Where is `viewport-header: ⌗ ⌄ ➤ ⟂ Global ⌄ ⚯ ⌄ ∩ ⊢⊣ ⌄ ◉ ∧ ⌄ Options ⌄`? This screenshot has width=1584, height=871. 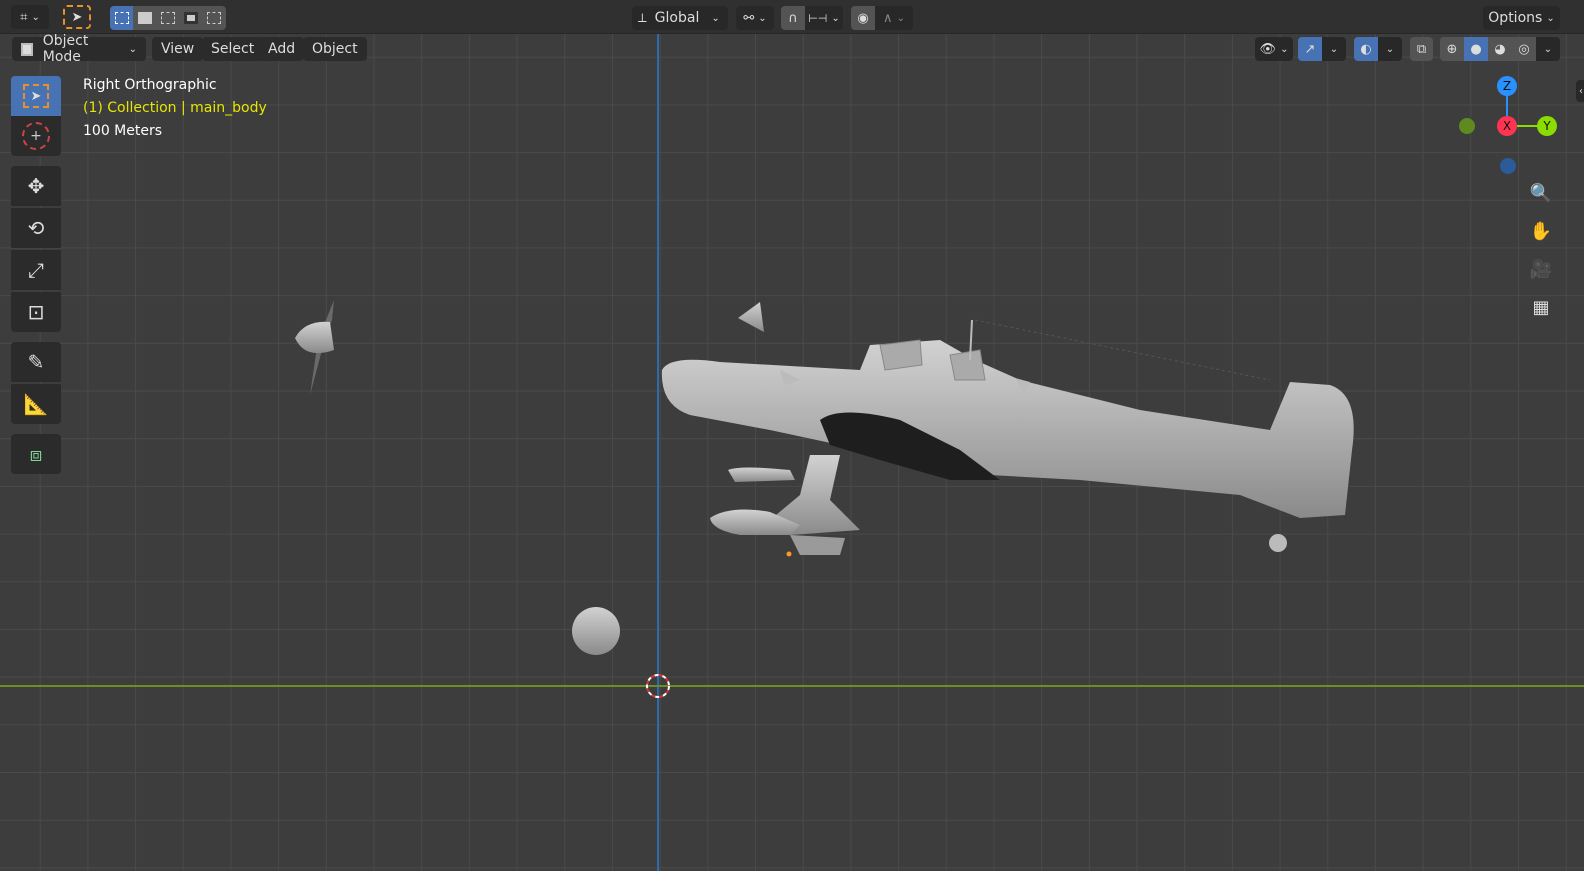 viewport-header: ⌗ ⌄ ➤ ⟂ Global ⌄ ⚯ ⌄ ∩ ⊢⊣ ⌄ ◉ ∧ ⌄ Options ⌄ is located at coordinates (792, 17).